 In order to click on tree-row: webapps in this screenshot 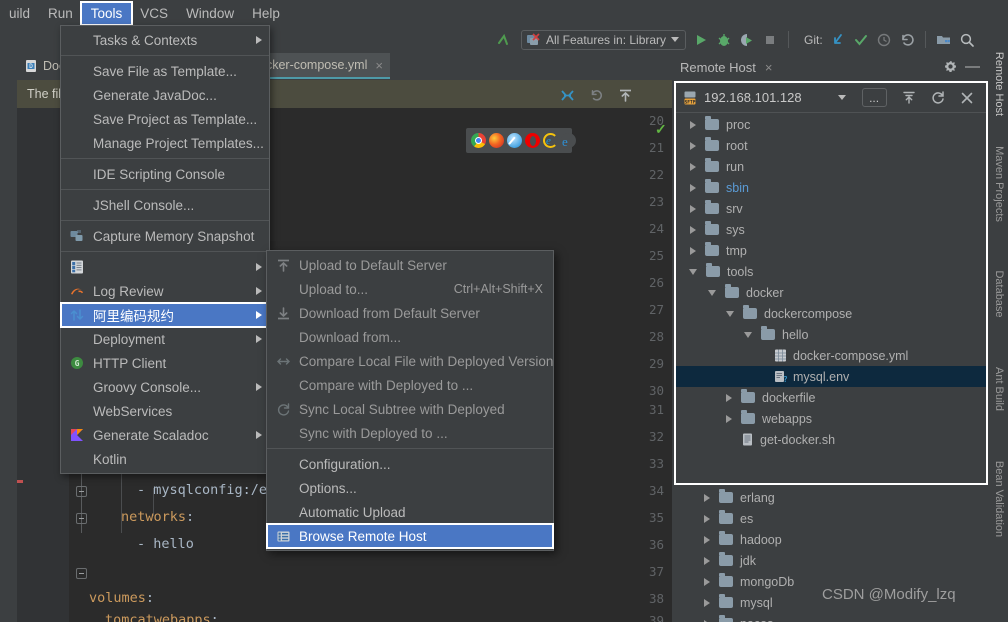, I will do `click(831, 418)`.